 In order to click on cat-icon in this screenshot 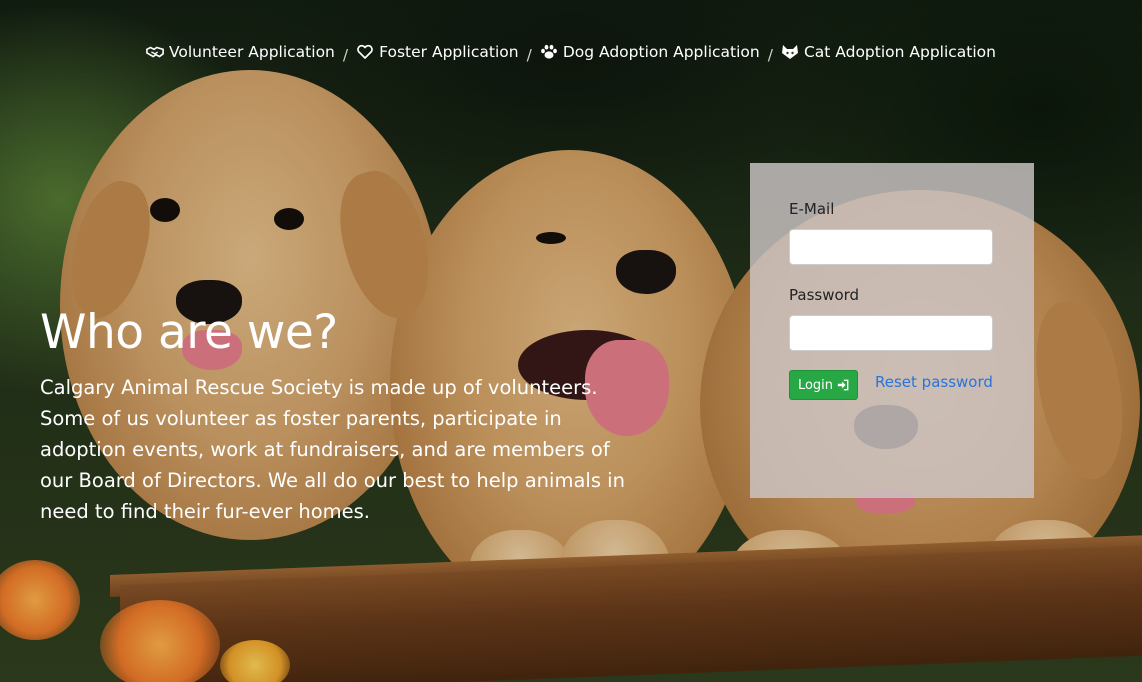, I will do `click(789, 52)`.